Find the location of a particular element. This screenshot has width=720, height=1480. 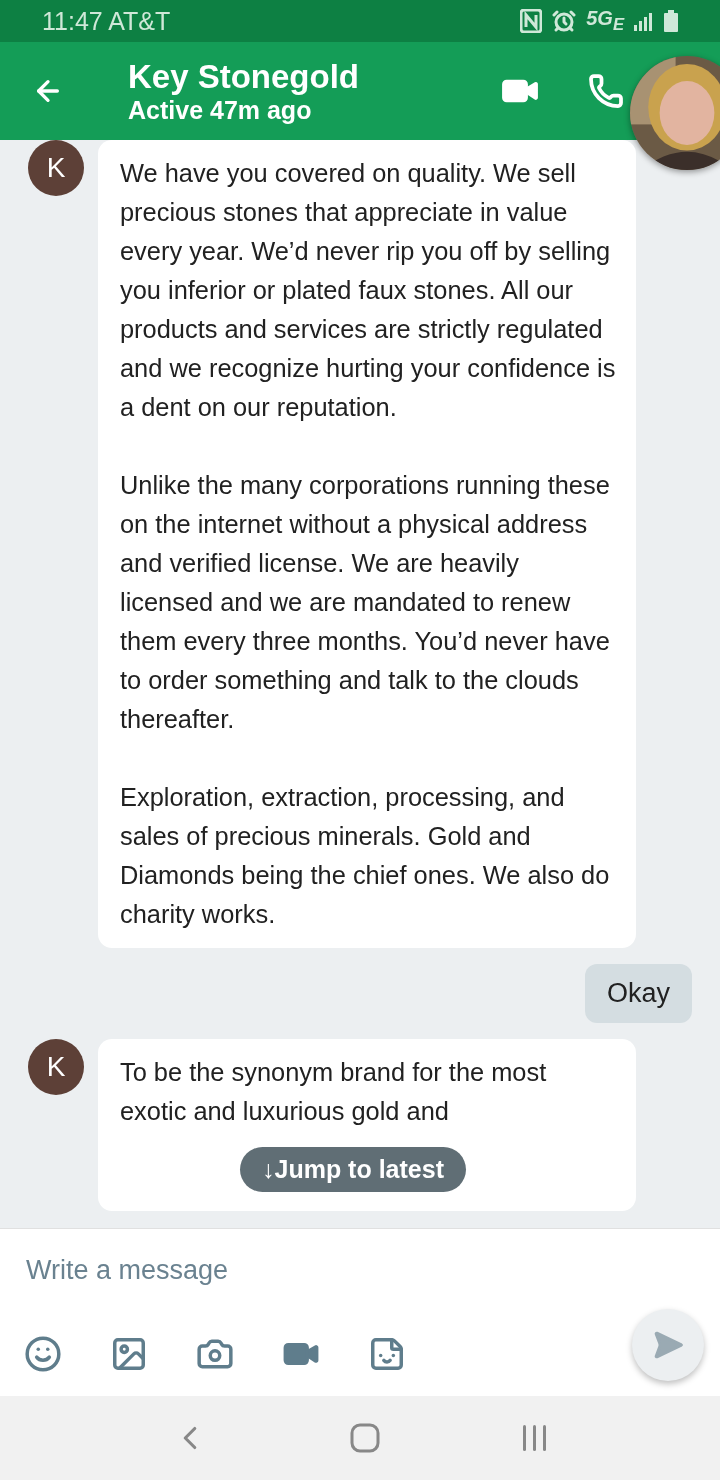

send-icon is located at coordinates (668, 1345).